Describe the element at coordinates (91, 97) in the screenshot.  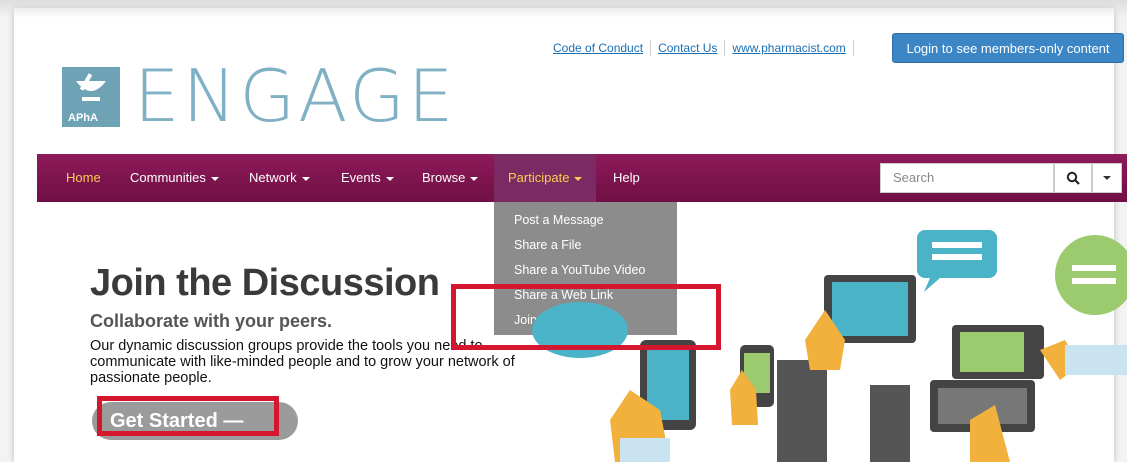
I see `apha-logo-icon: APhA` at that location.